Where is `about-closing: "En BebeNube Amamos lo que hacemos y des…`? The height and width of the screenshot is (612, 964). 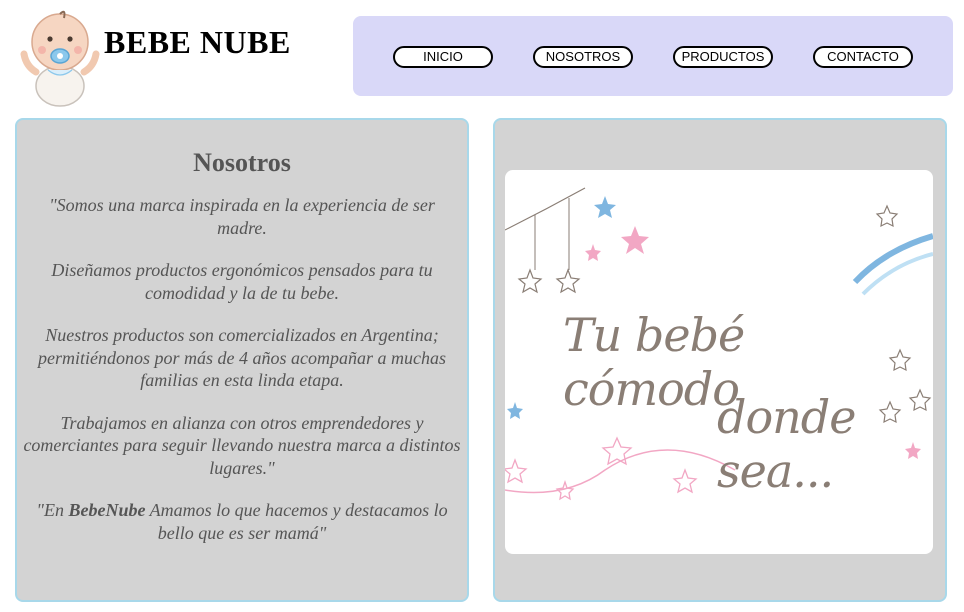 about-closing: "En BebeNube Amamos lo que hacemos y des… is located at coordinates (242, 521).